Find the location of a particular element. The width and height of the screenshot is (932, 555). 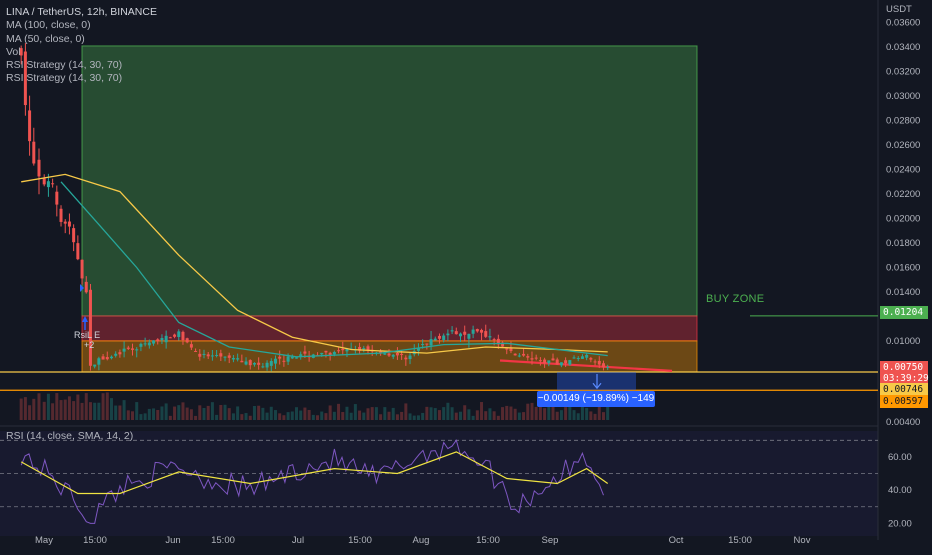

measure-low-tag: 0.00597 is located at coordinates (904, 401).